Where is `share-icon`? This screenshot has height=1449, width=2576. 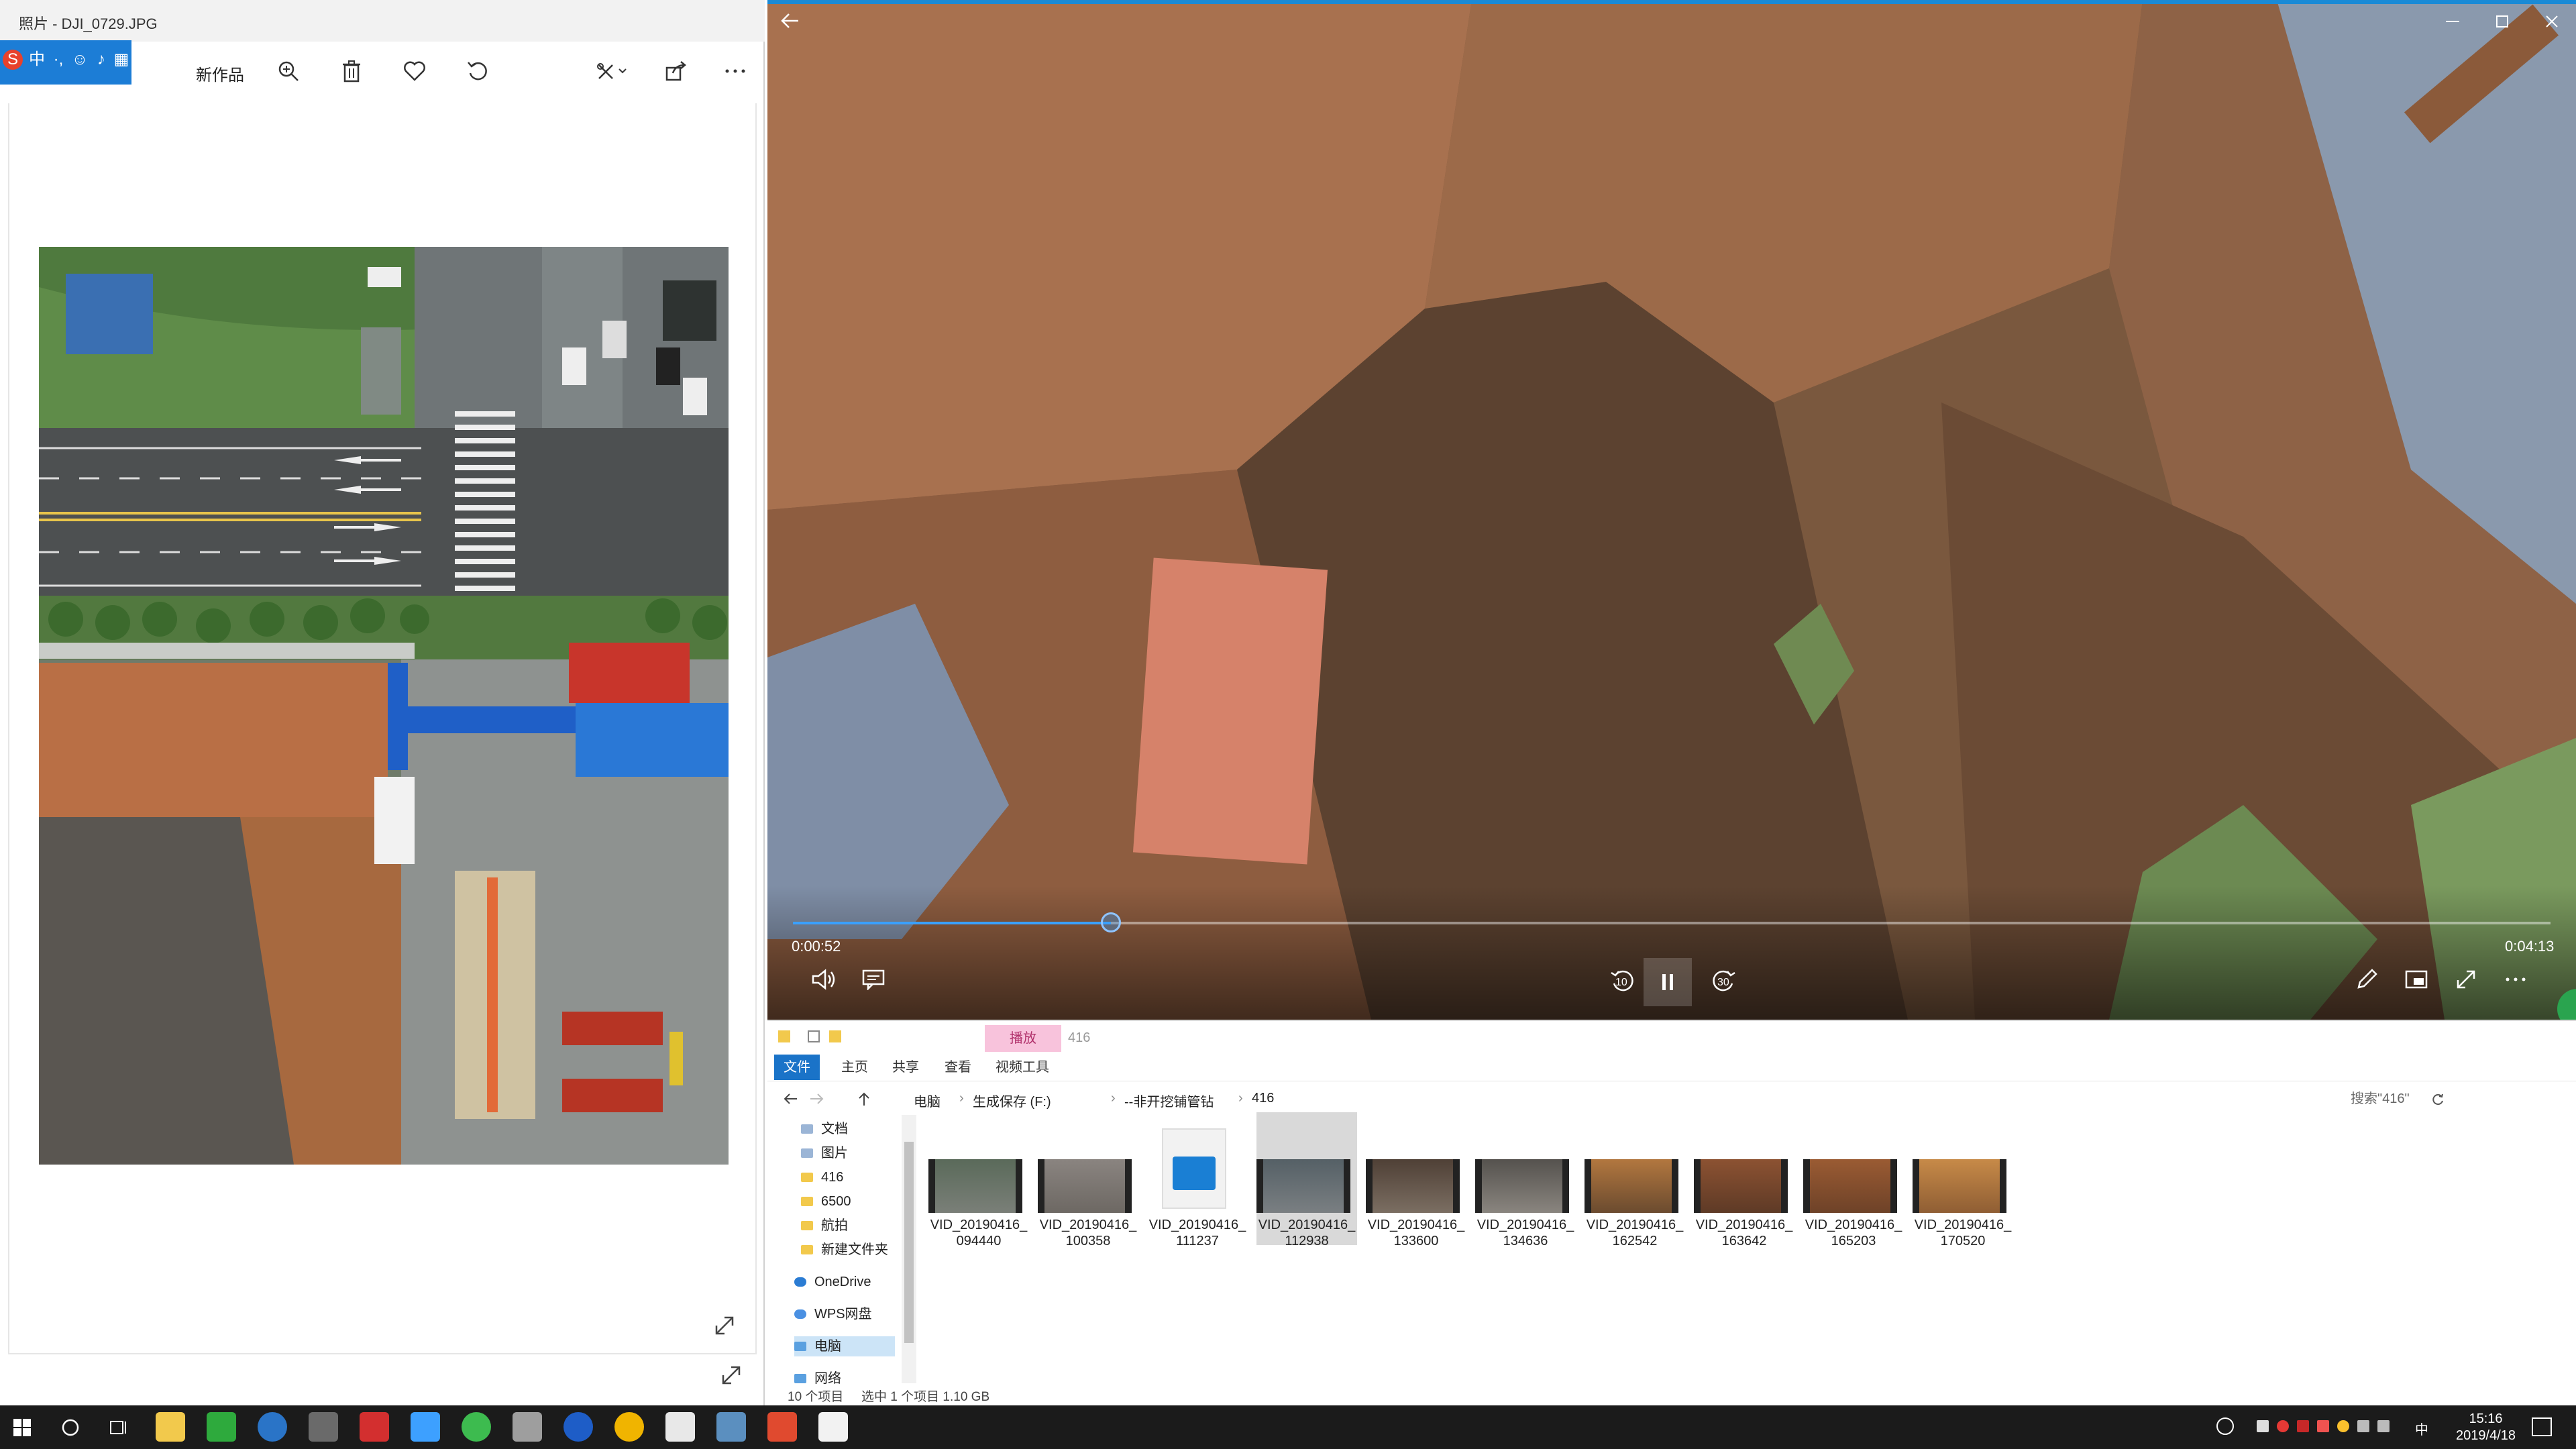 share-icon is located at coordinates (676, 71).